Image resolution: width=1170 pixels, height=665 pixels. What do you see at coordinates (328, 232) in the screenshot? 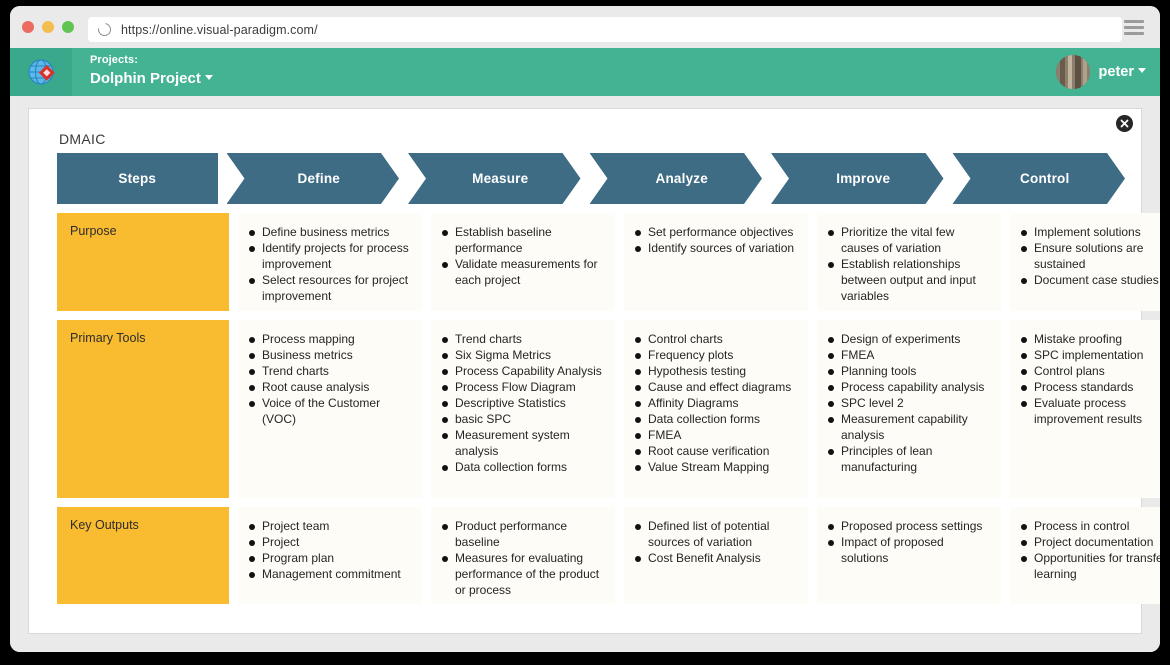
I see `list-item: Define business metrics` at bounding box center [328, 232].